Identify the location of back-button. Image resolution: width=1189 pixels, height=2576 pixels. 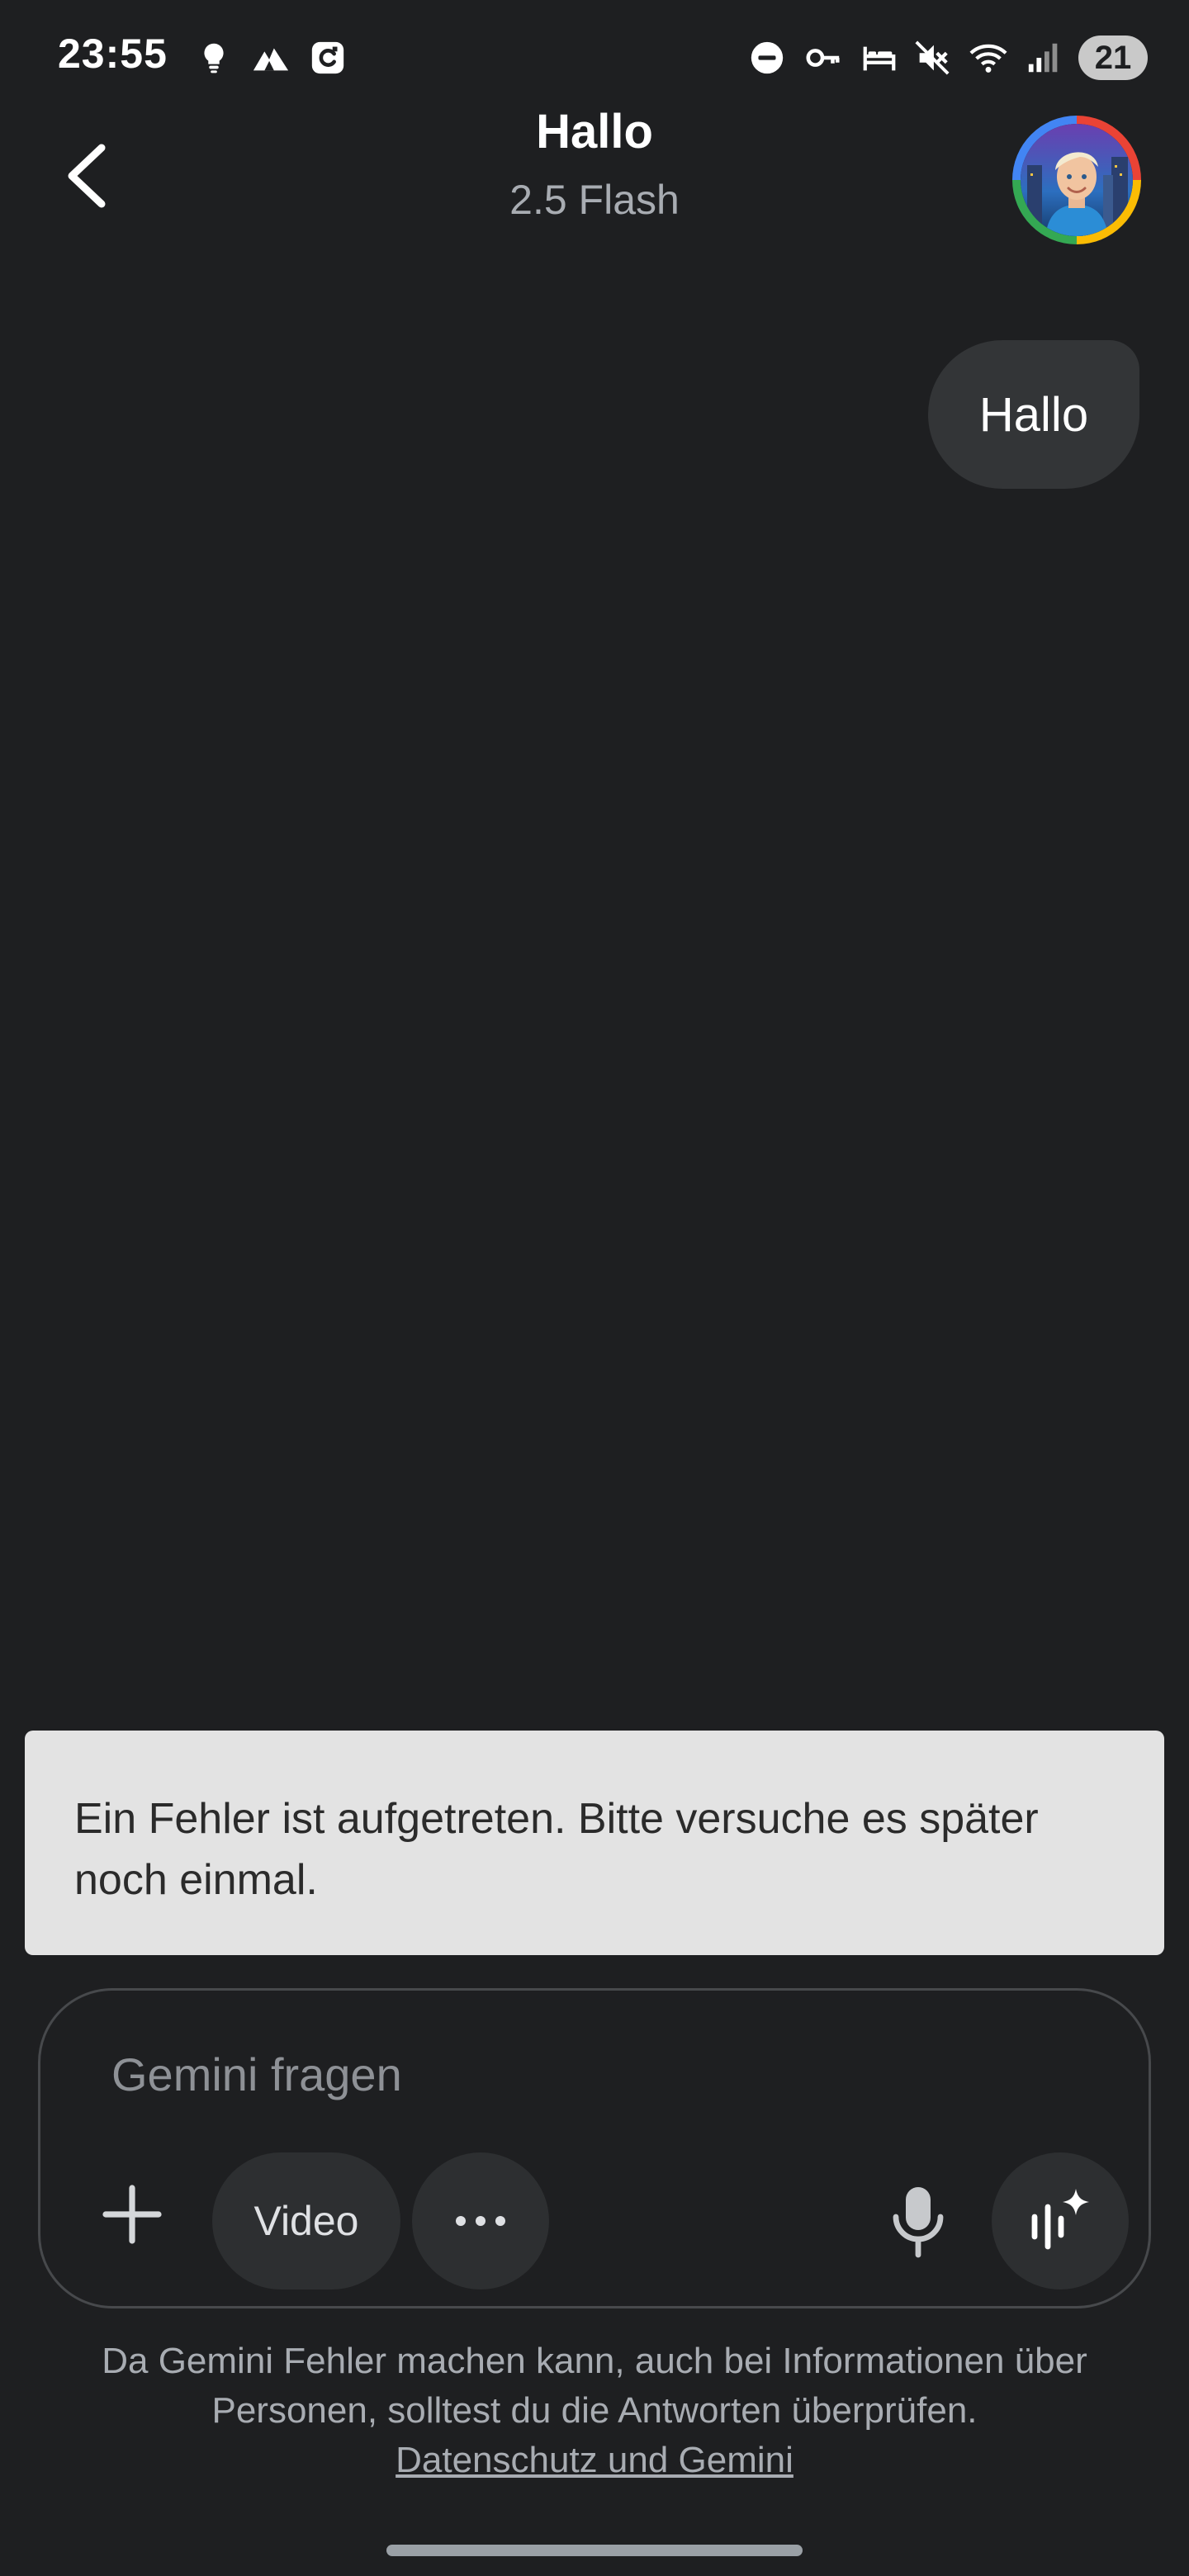
(86, 175).